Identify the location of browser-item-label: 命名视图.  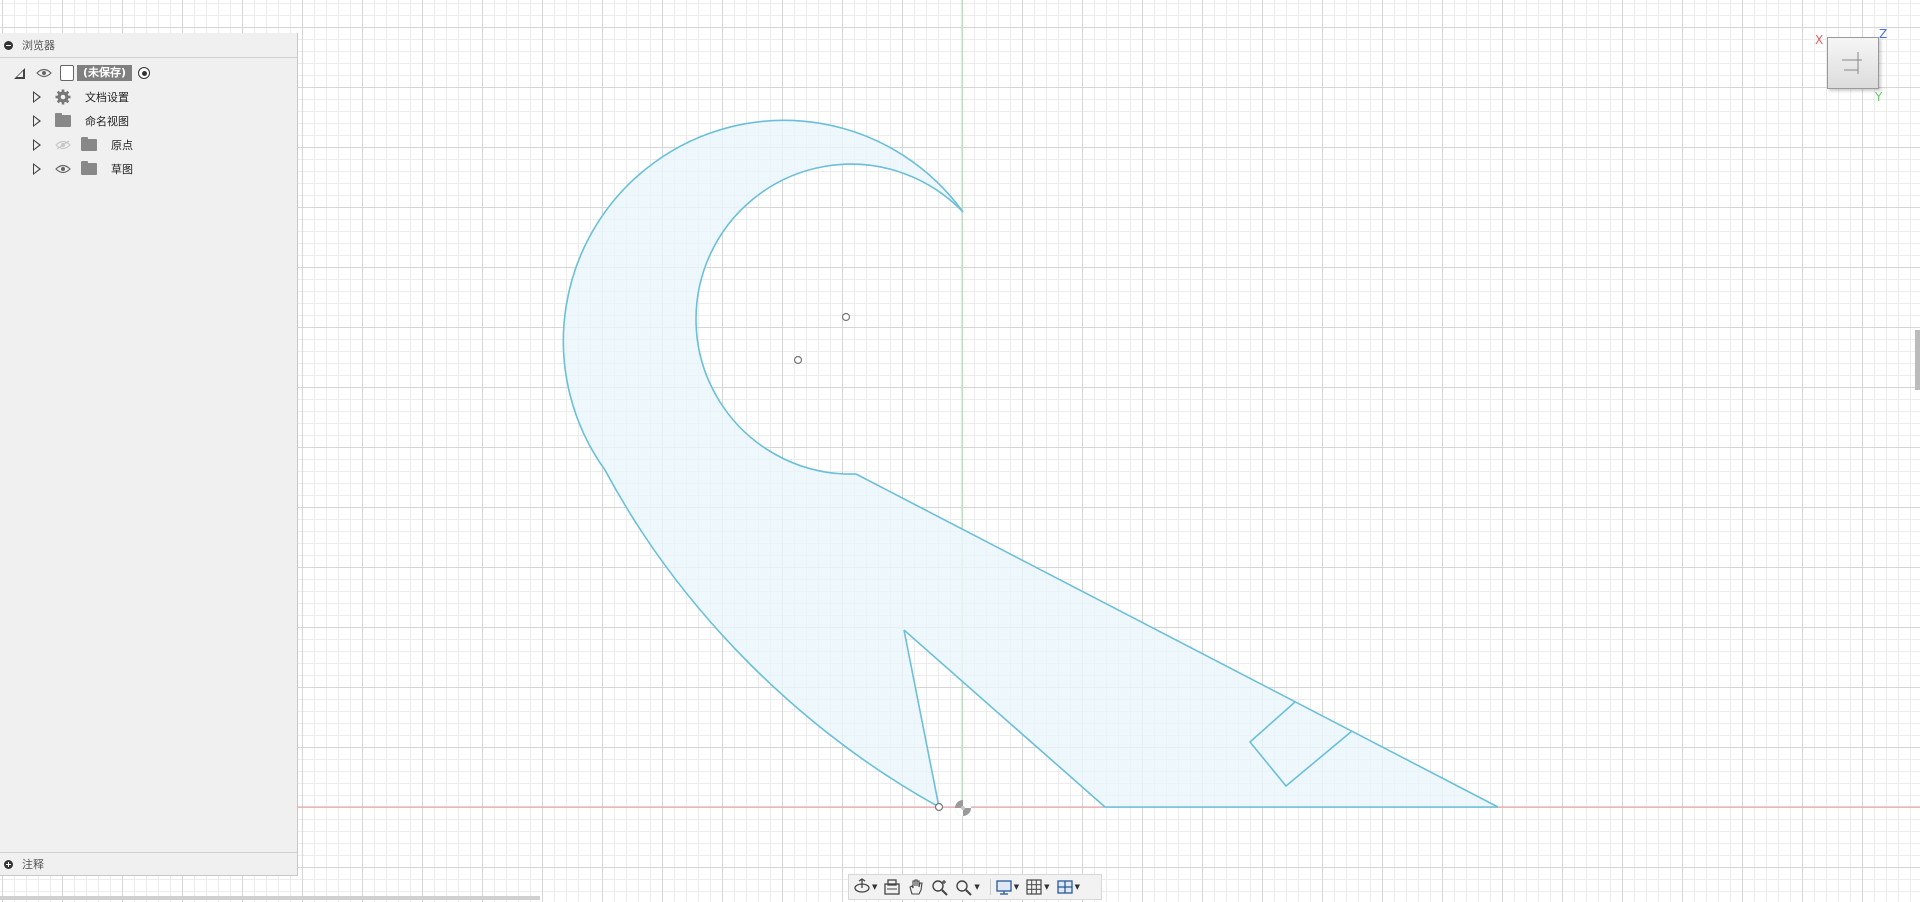
(107, 121).